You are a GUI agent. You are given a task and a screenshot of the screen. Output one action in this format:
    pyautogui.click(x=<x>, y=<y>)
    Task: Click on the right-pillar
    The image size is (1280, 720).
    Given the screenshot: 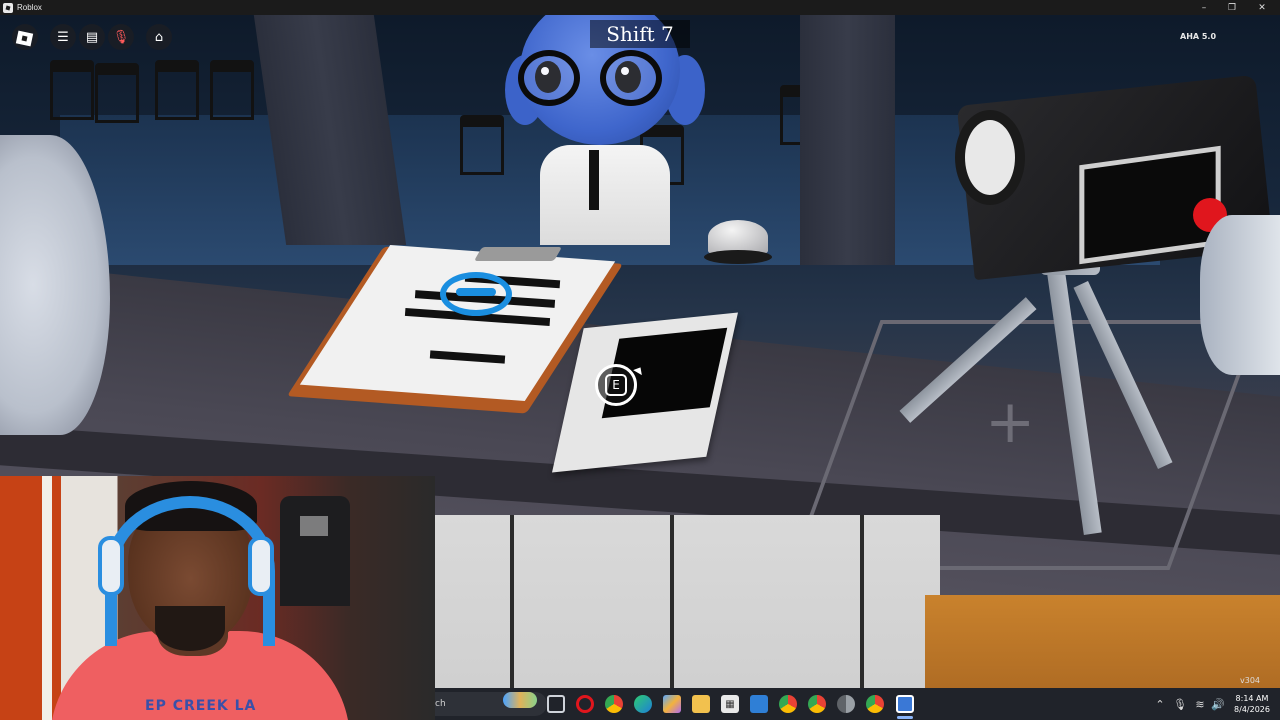 What is the action you would take?
    pyautogui.click(x=847, y=140)
    